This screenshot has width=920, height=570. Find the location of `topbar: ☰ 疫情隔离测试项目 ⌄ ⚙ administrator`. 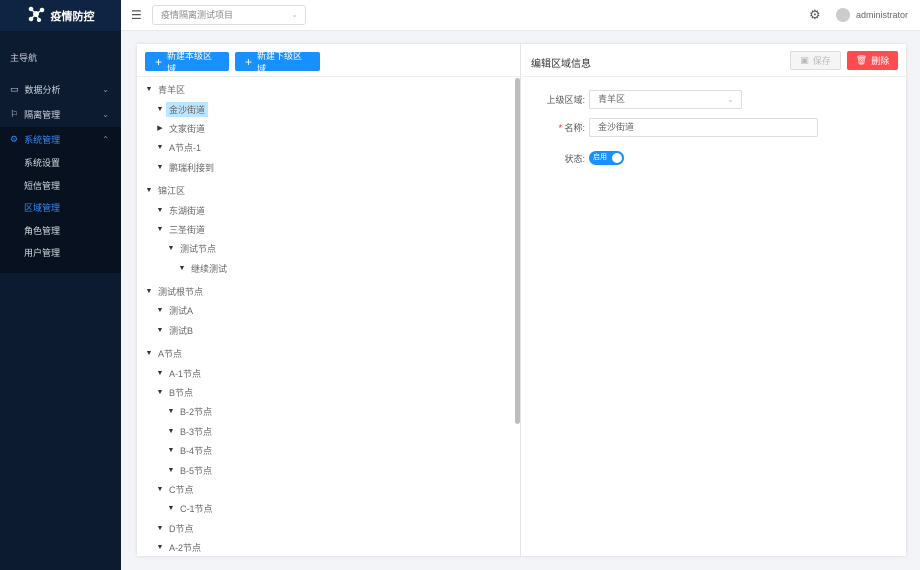

topbar: ☰ 疫情隔离测试项目 ⌄ ⚙ administrator is located at coordinates (520, 15).